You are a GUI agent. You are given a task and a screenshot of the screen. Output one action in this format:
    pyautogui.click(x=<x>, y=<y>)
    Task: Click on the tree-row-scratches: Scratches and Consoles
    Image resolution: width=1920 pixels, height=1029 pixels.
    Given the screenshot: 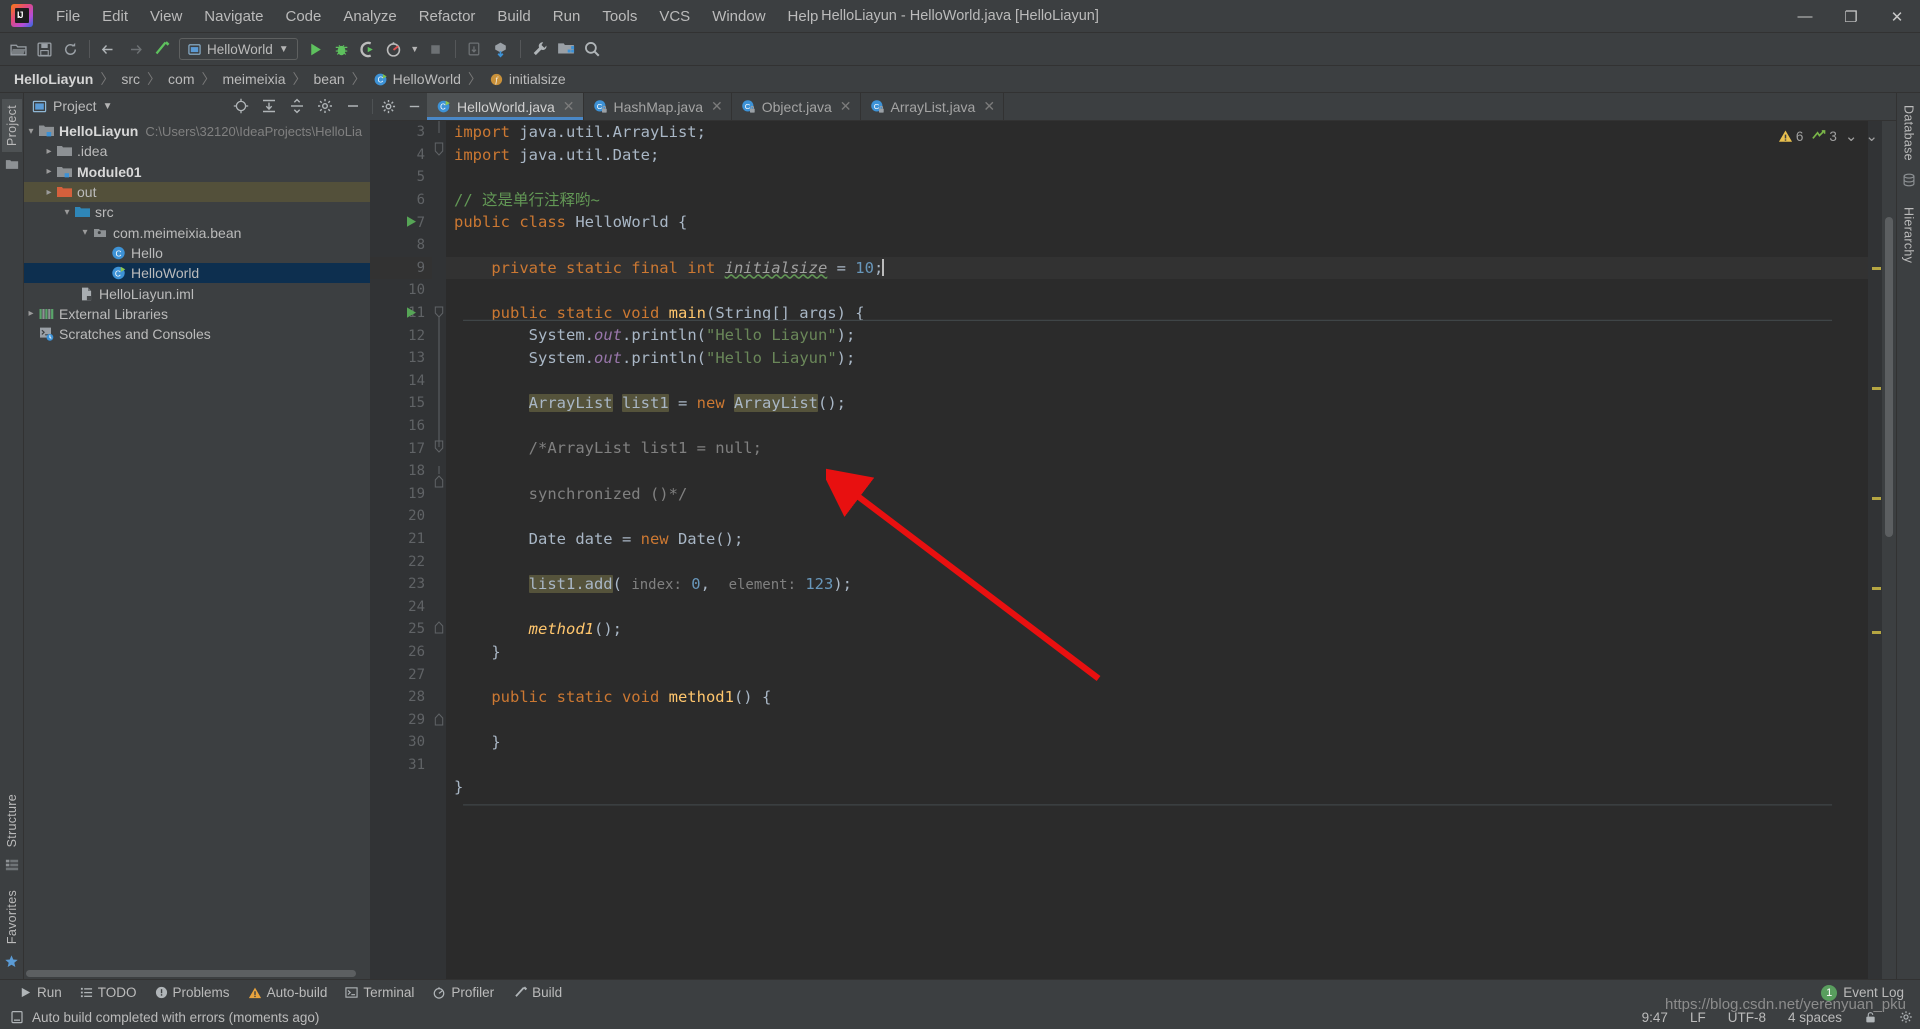 What is the action you would take?
    pyautogui.click(x=197, y=334)
    